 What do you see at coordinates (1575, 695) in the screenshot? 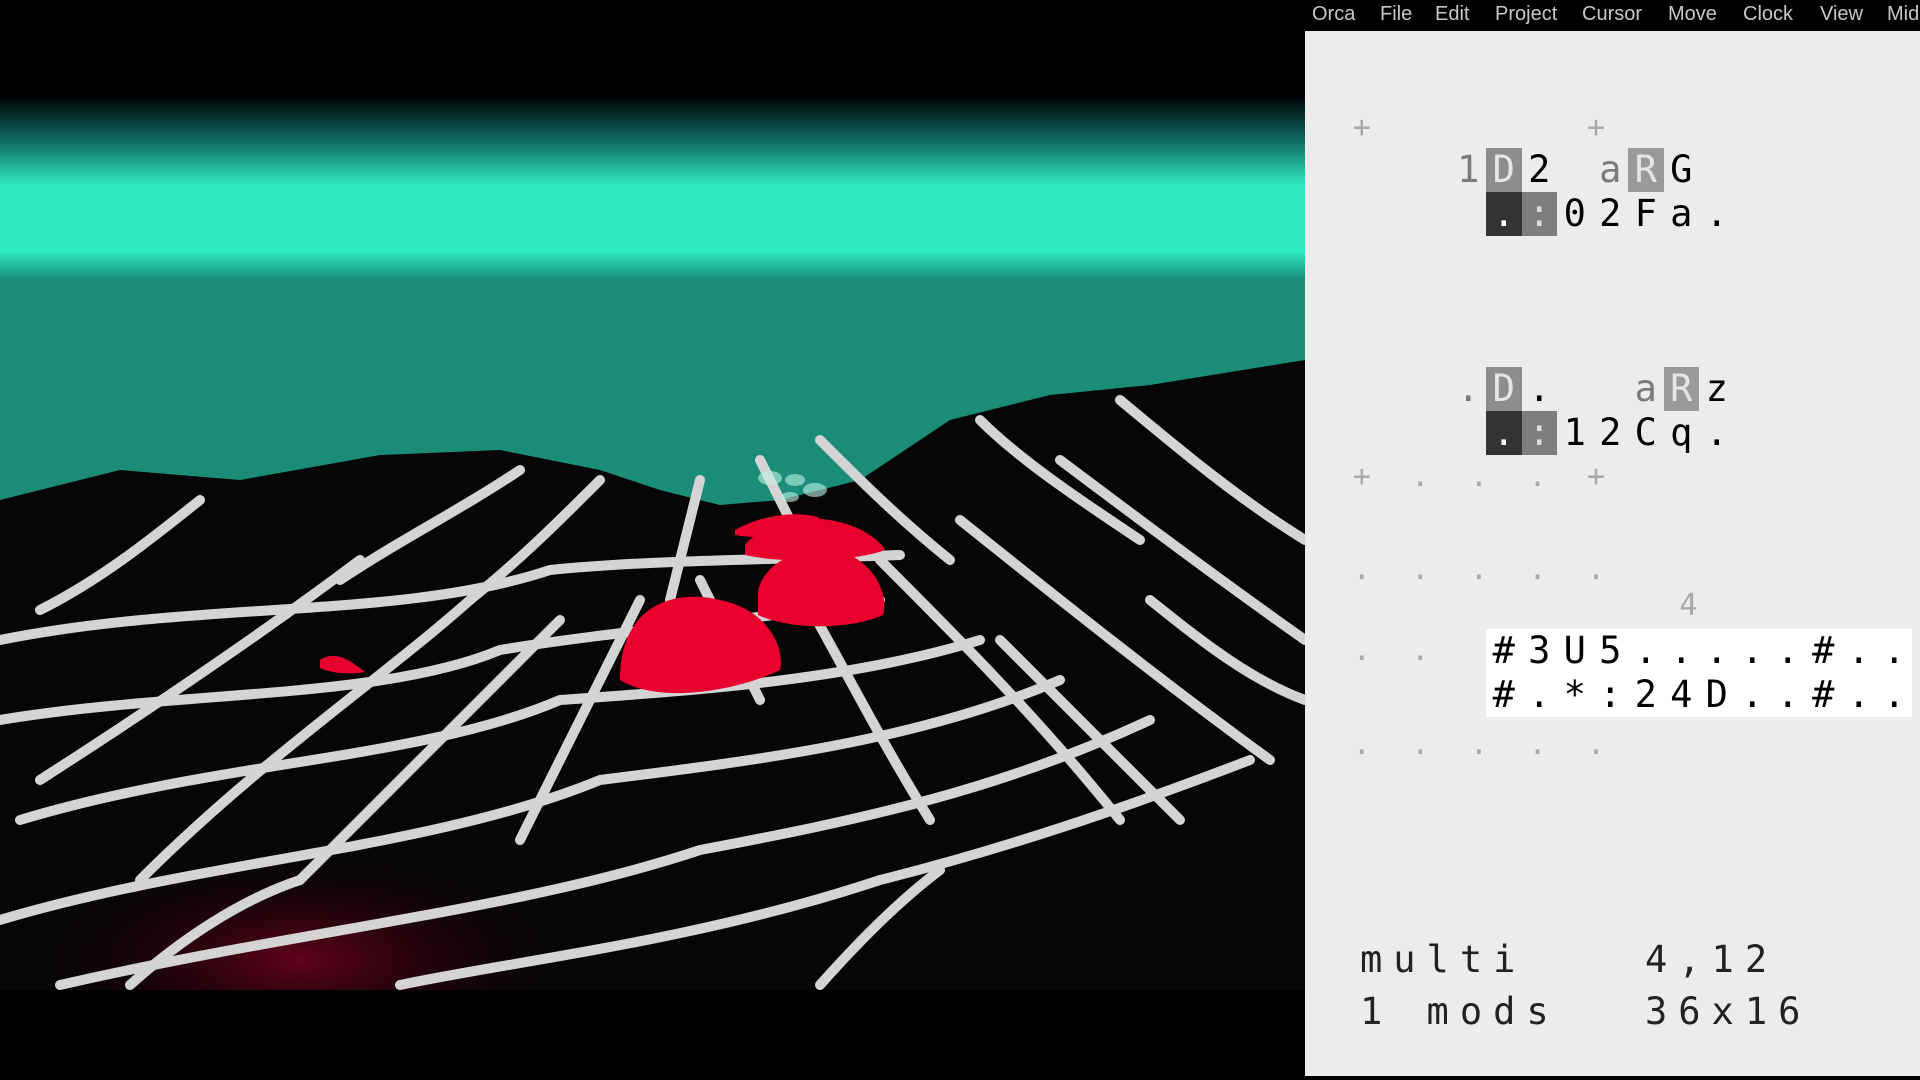
I see `grid-cell: *` at bounding box center [1575, 695].